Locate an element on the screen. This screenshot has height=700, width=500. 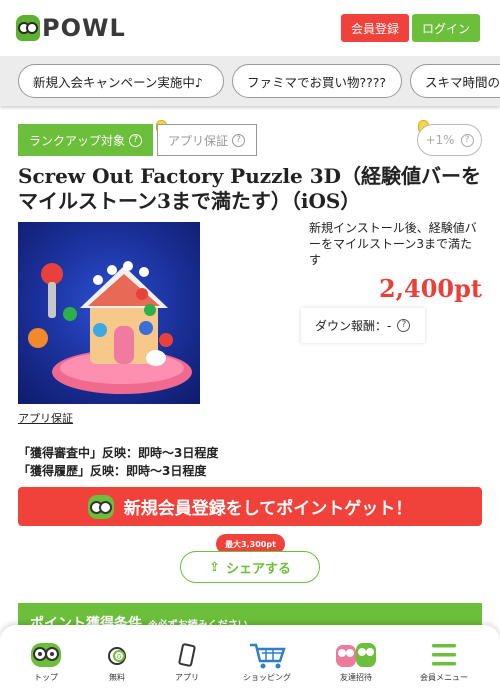
nav-item-app: アプリ is located at coordinates (187, 662).